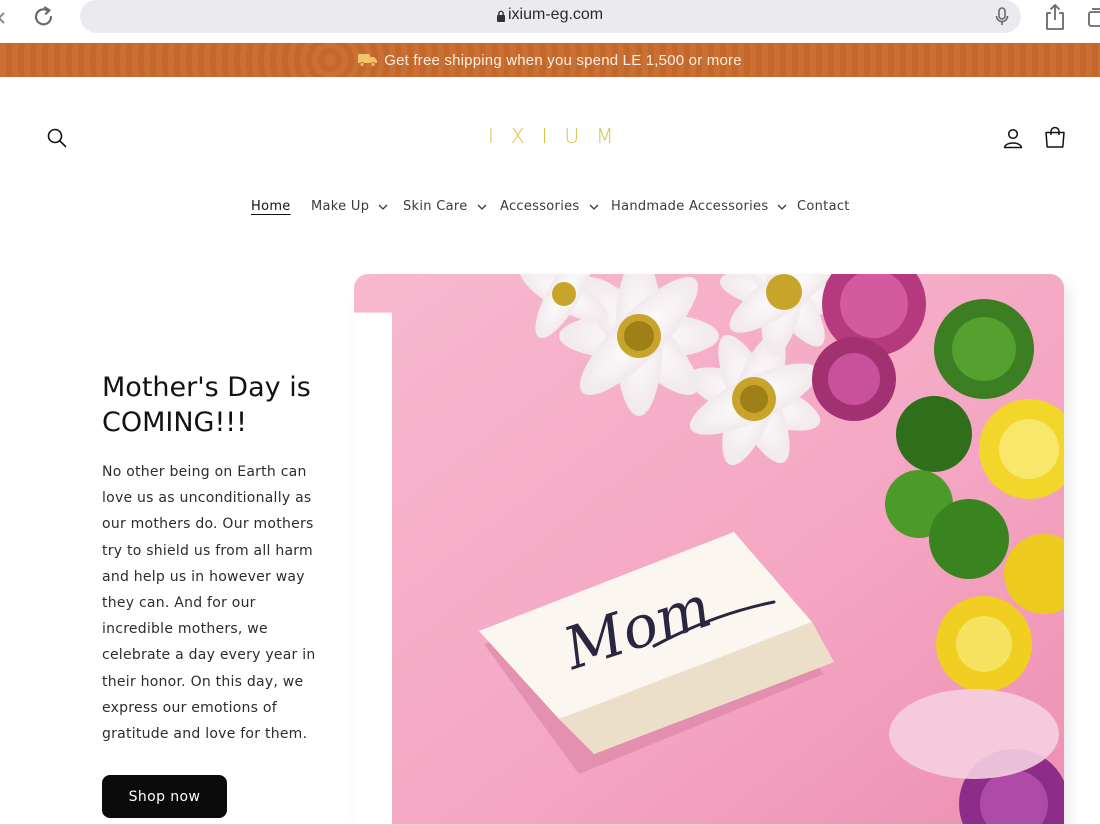 This screenshot has height=825, width=1100. I want to click on share-icon, so click(1055, 17).